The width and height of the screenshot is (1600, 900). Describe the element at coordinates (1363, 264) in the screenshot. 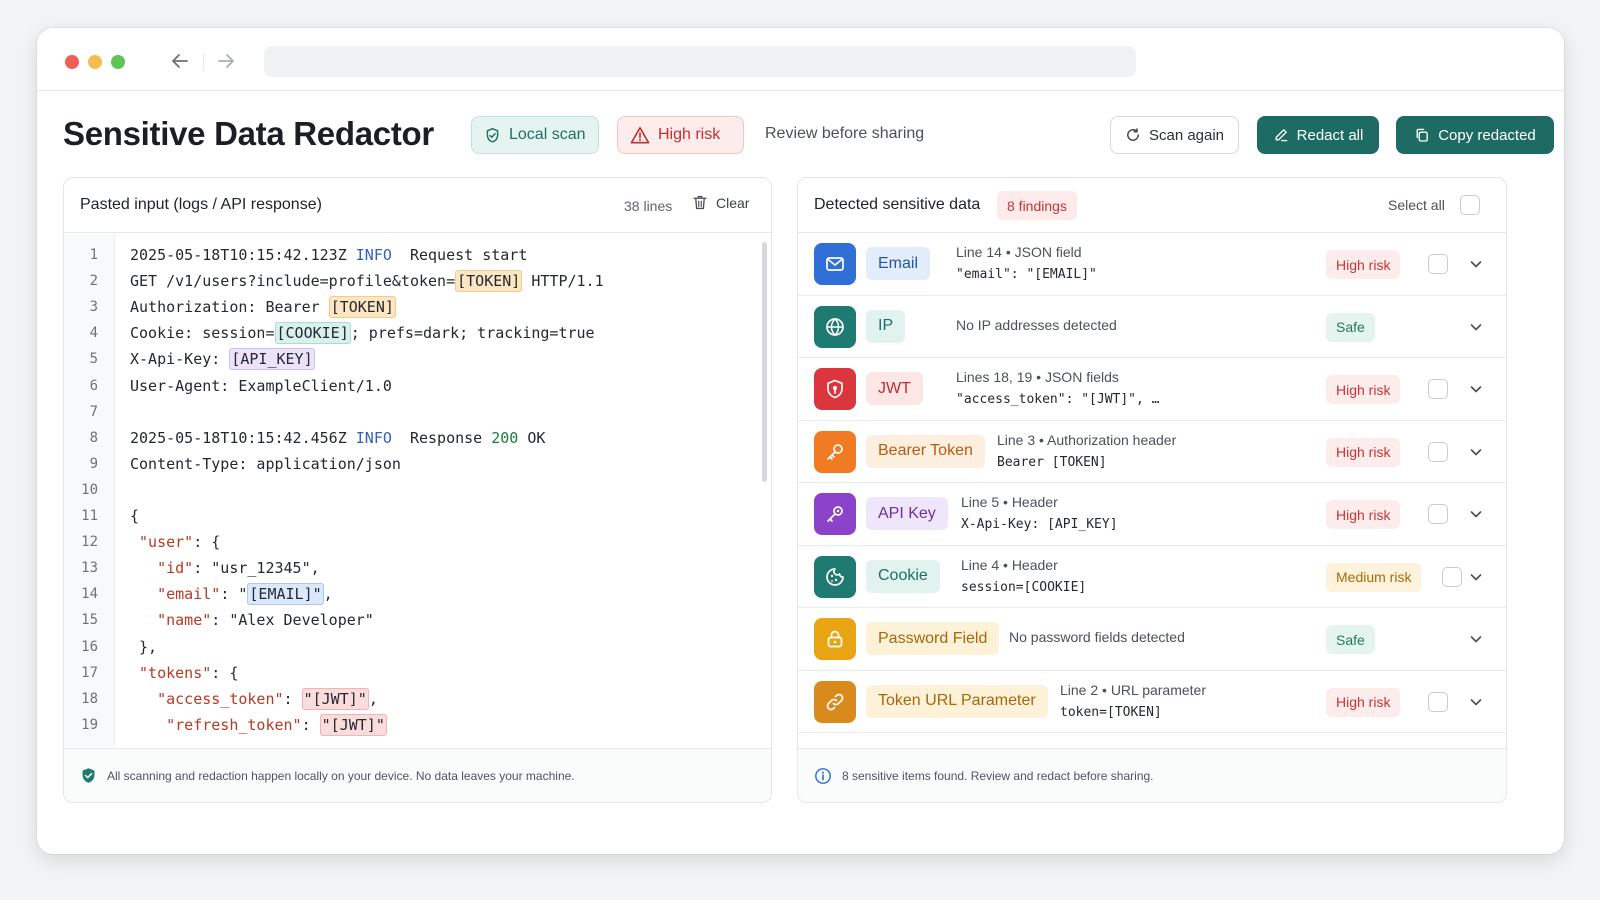

I see `risk-level-pill: High risk` at that location.